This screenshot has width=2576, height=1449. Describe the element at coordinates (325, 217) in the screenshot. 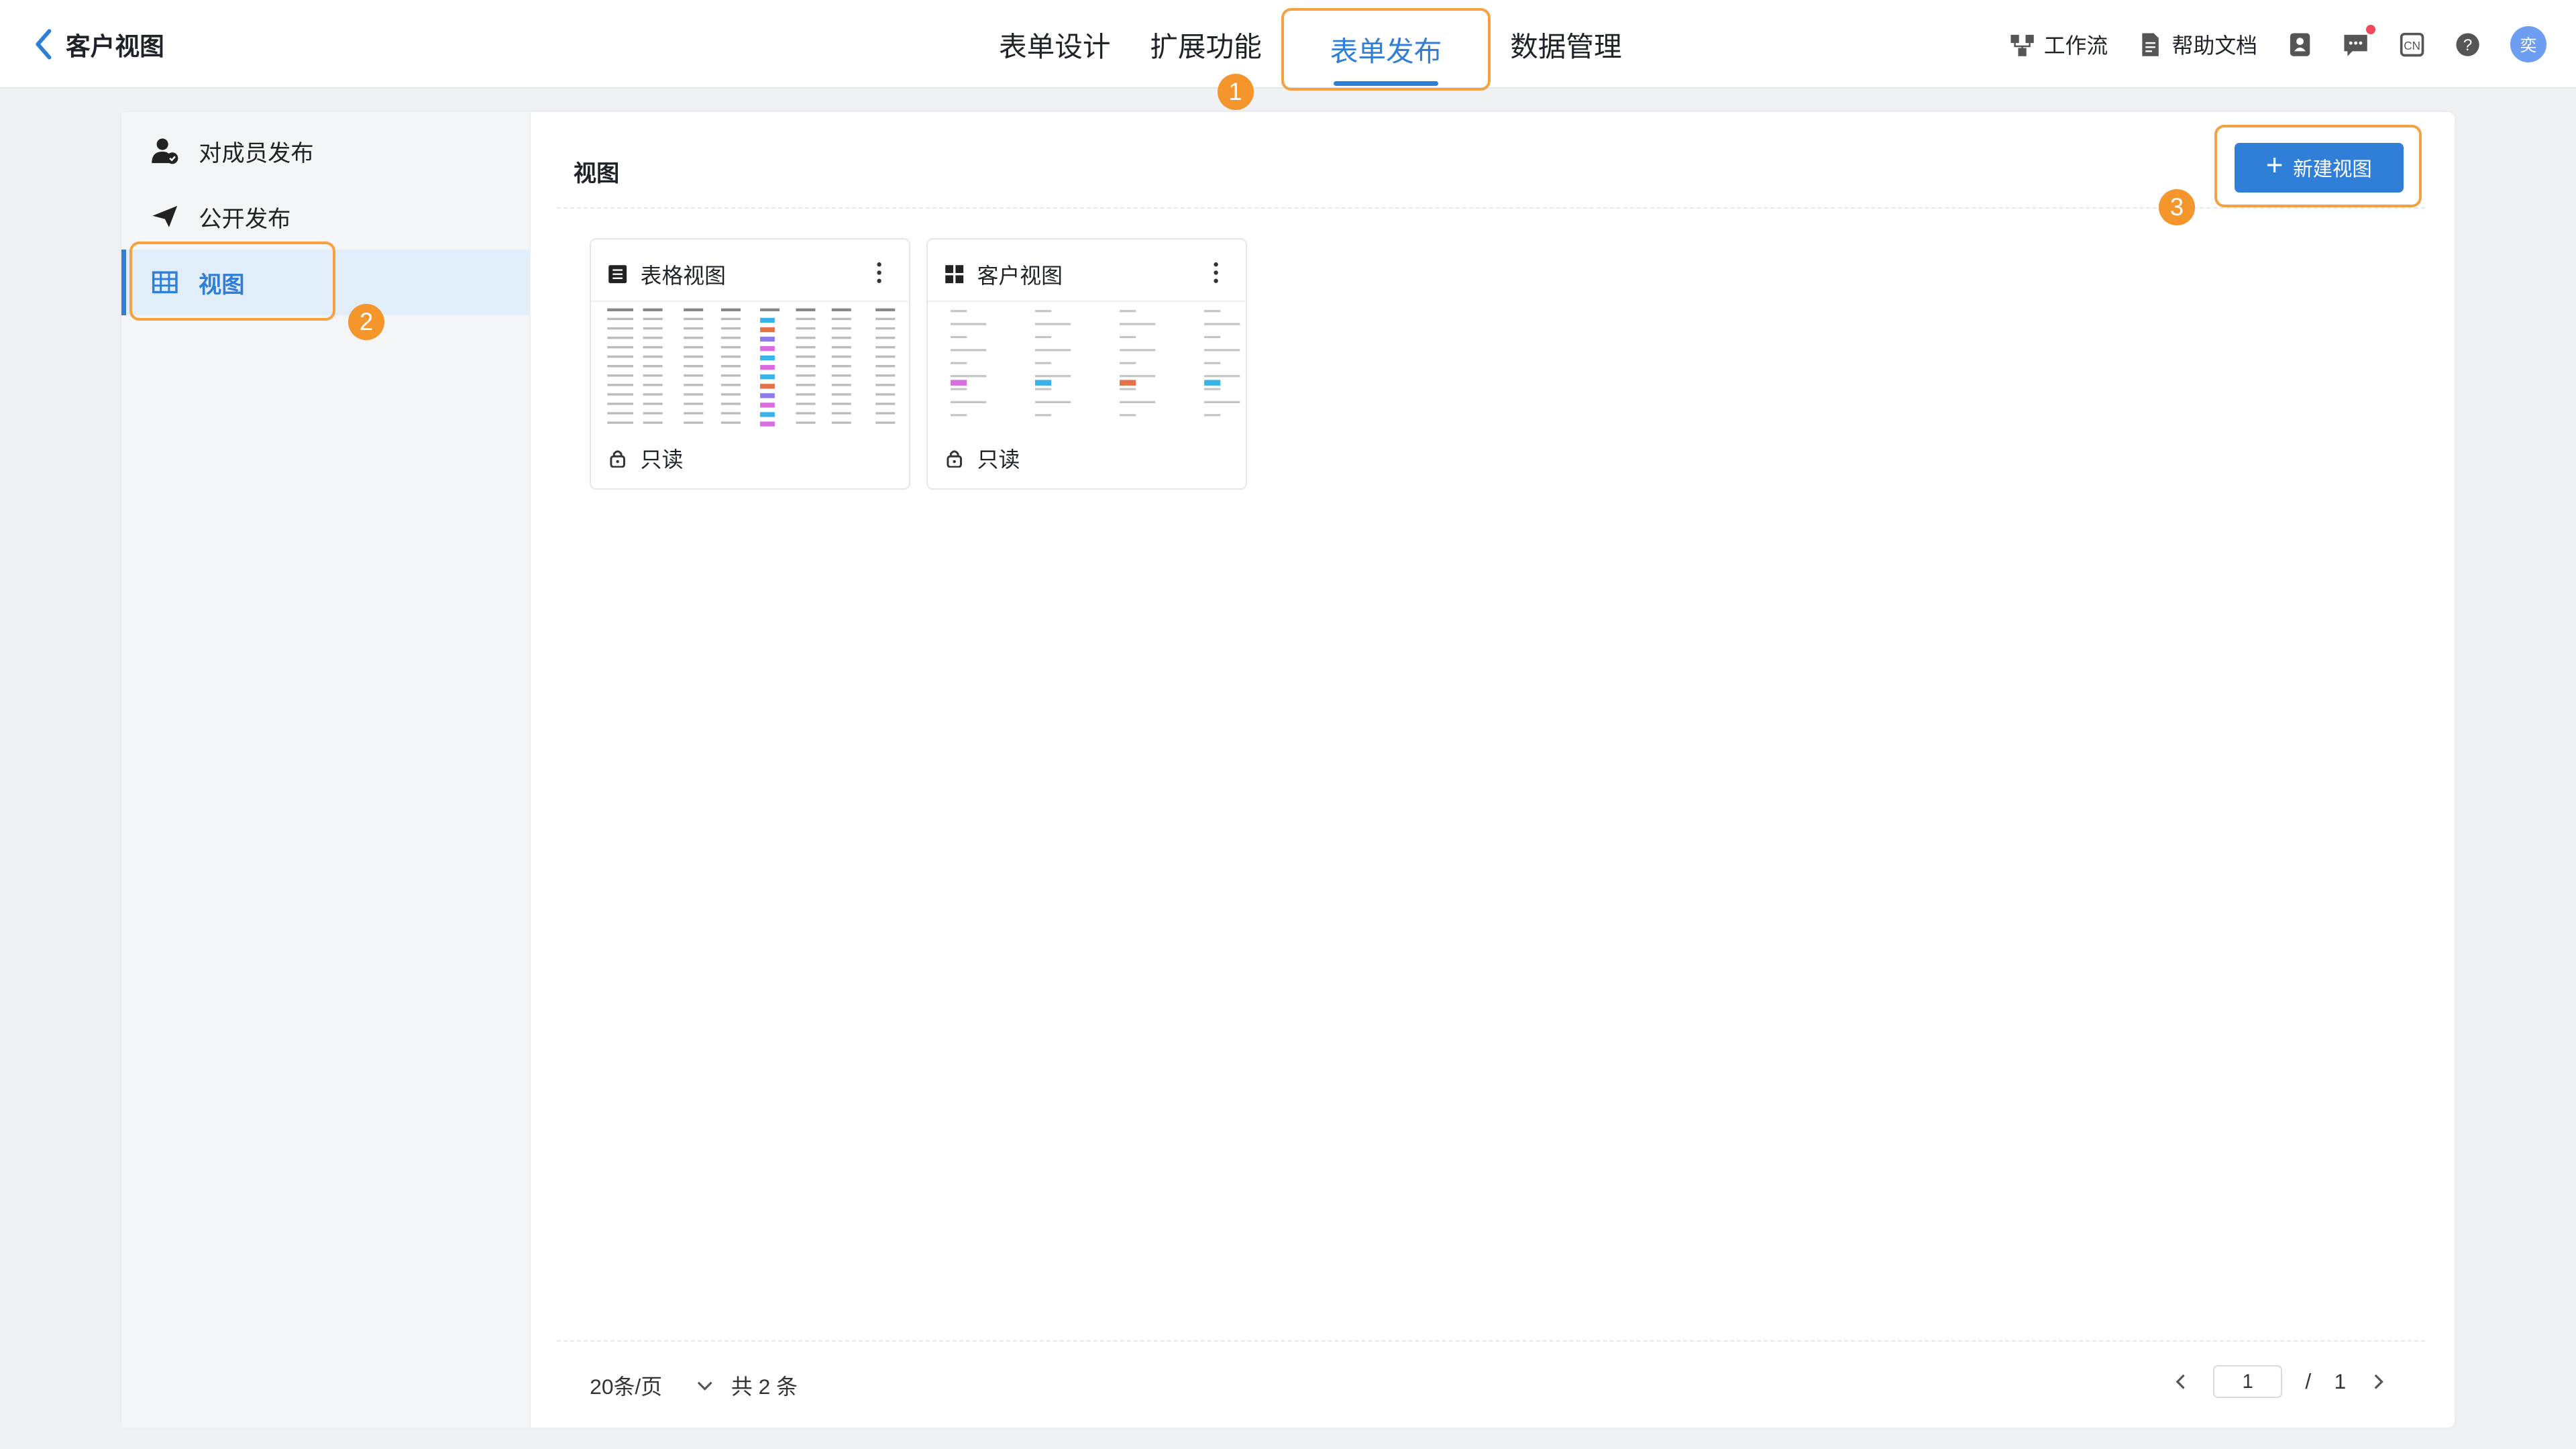

I see `sidebar-item-public-publish: 公开发布` at that location.